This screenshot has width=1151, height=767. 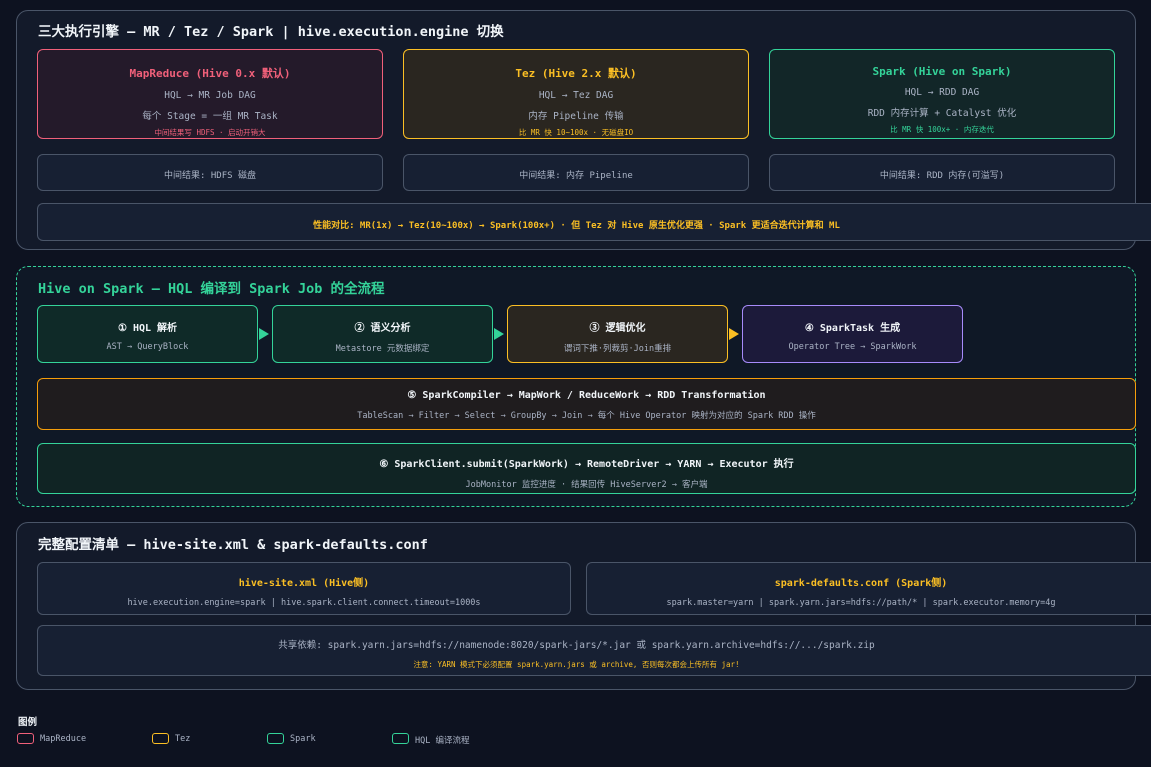 What do you see at coordinates (147, 347) in the screenshot?
I see `step-hql-parse-sub: AST → QueryBlock` at bounding box center [147, 347].